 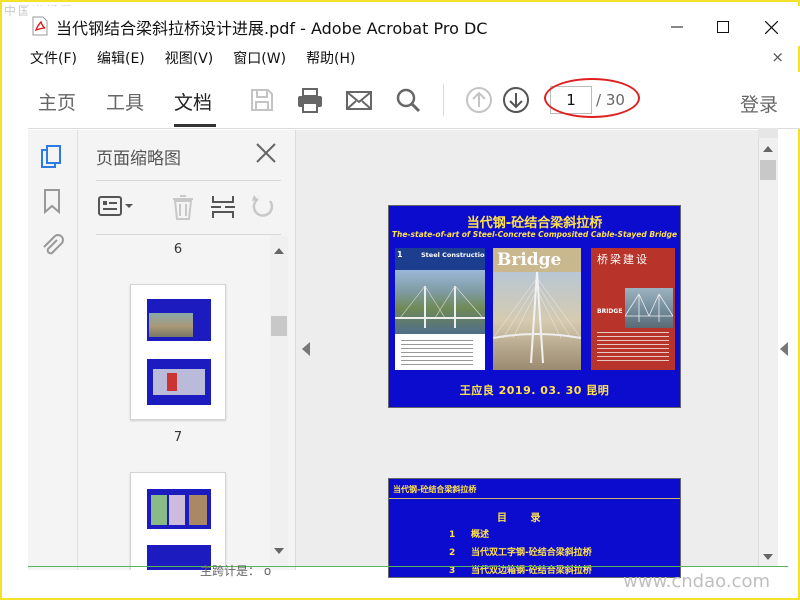 What do you see at coordinates (524, 518) in the screenshot?
I see `slide2-heading: 目 录` at bounding box center [524, 518].